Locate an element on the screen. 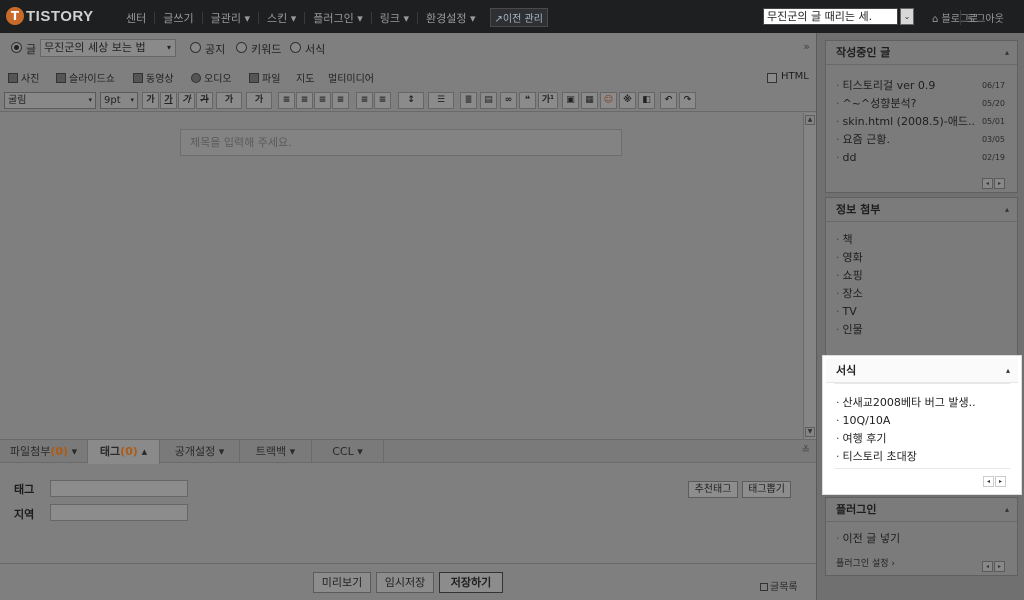 This screenshot has width=1024, height=600. template-radio is located at coordinates (295, 47).